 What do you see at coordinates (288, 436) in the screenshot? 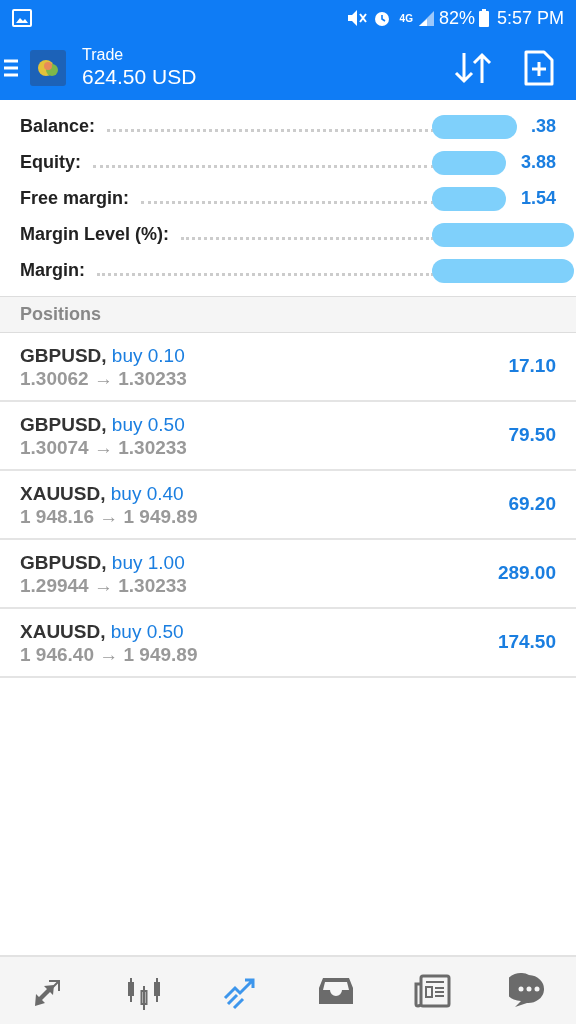
I see `position-row: GBPUSD, buy 0.50 1.30074 → 1.30233 79.50` at bounding box center [288, 436].